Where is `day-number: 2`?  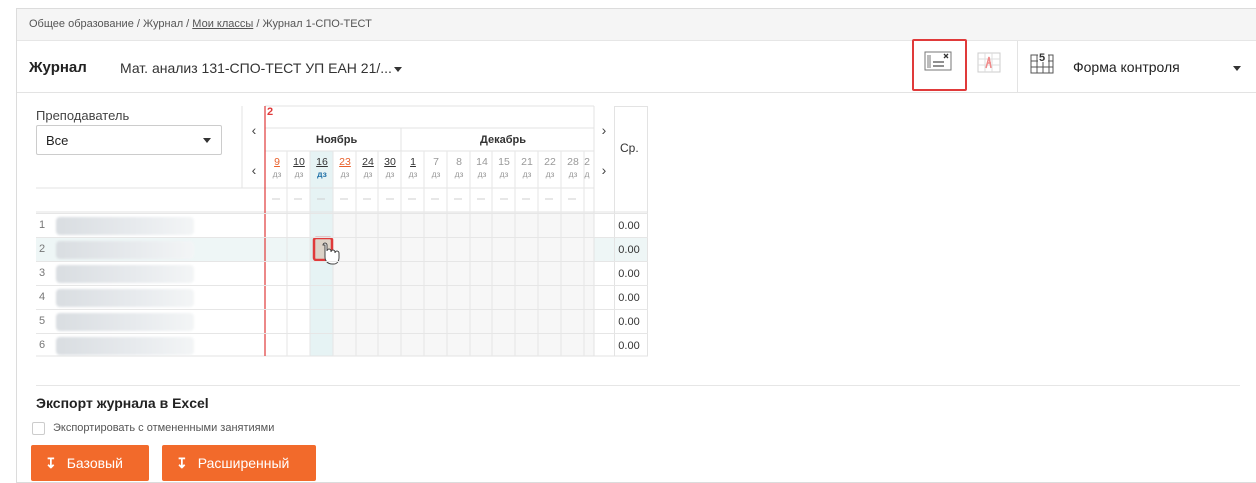
day-number: 2 is located at coordinates (587, 162).